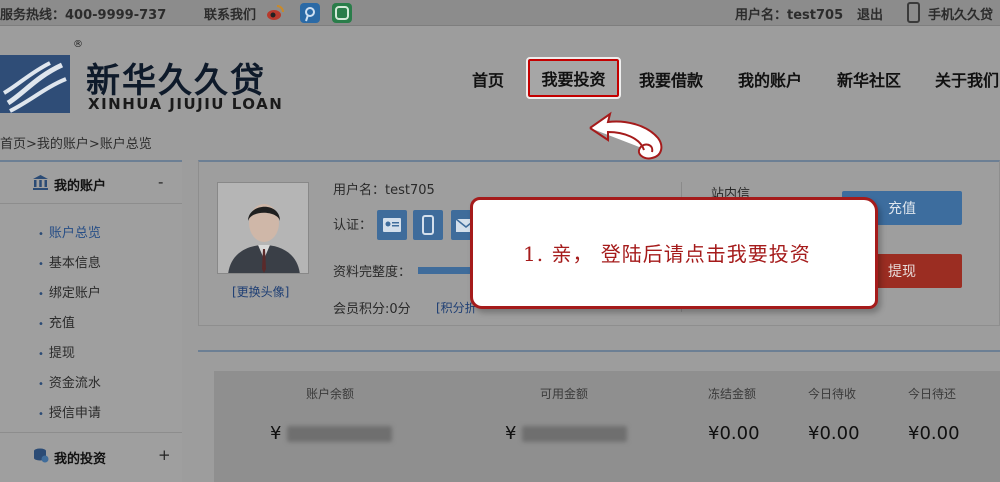  I want to click on receive-amount: 0.00, so click(839, 433).